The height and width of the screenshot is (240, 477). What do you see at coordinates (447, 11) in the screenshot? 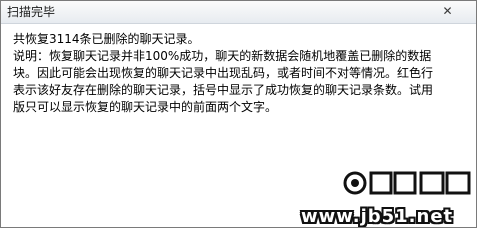
I see `close-icon: ✕` at bounding box center [447, 11].